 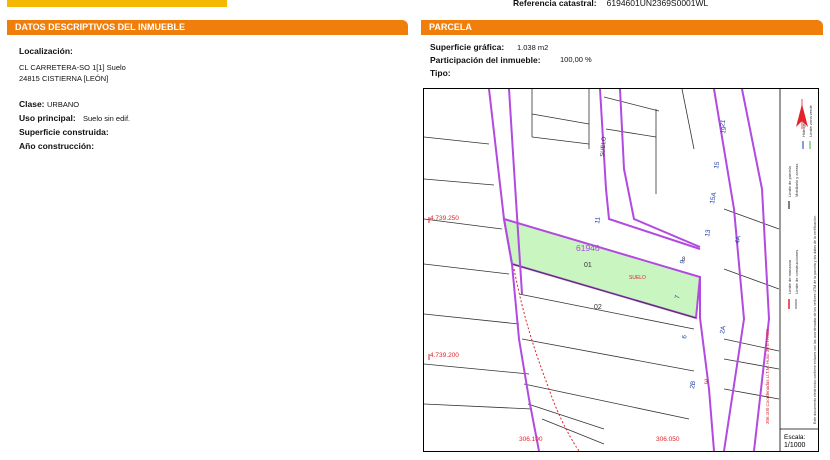 I want to click on superficie-grafica-label: Superficie gráfica:, so click(x=467, y=47).